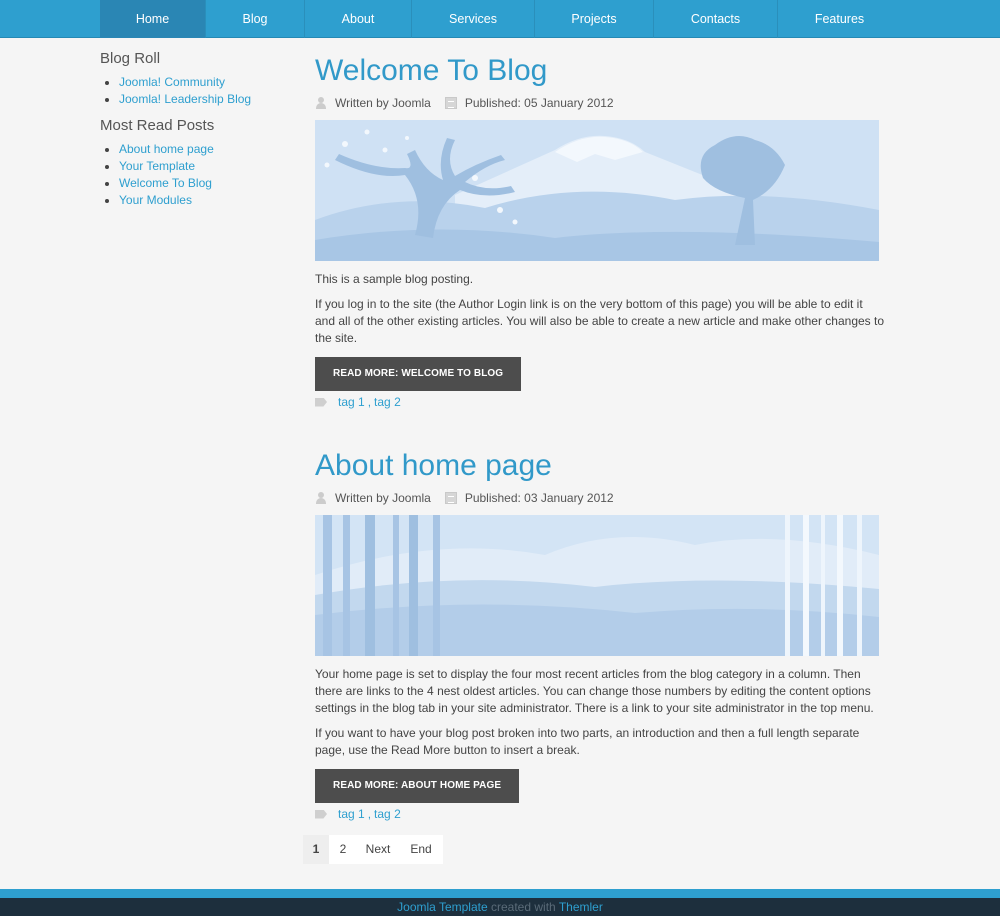 The width and height of the screenshot is (1000, 916). Describe the element at coordinates (442, 907) in the screenshot. I see `joomla-template-link: Joomla Template` at that location.